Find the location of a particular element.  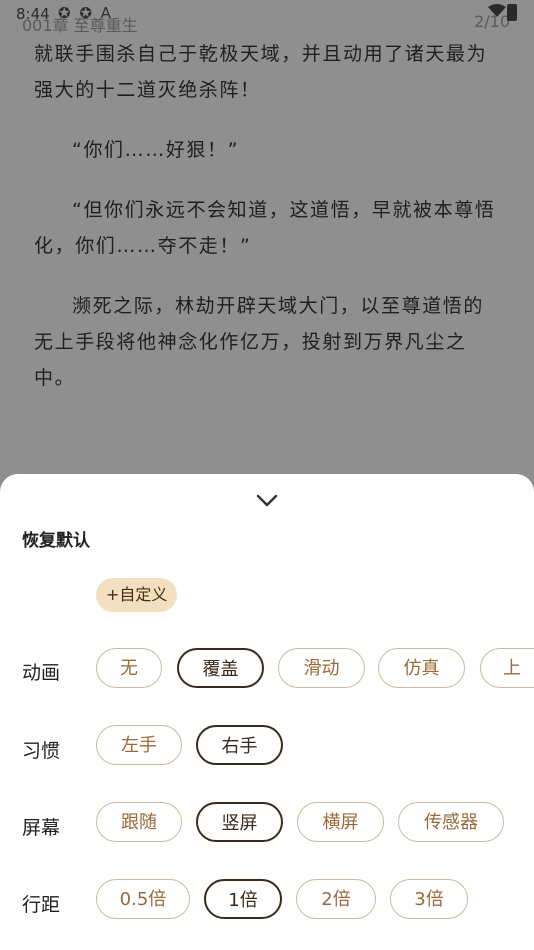

animation-options: 无 覆盖 滑动 仿真 上 is located at coordinates (315, 670).